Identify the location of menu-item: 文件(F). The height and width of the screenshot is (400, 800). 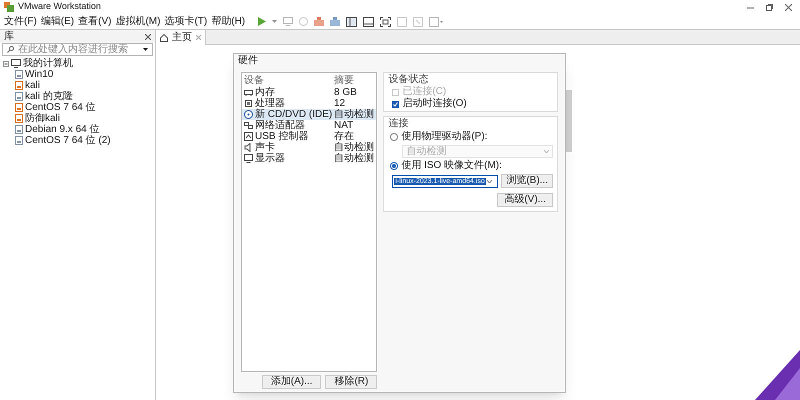
(20, 21).